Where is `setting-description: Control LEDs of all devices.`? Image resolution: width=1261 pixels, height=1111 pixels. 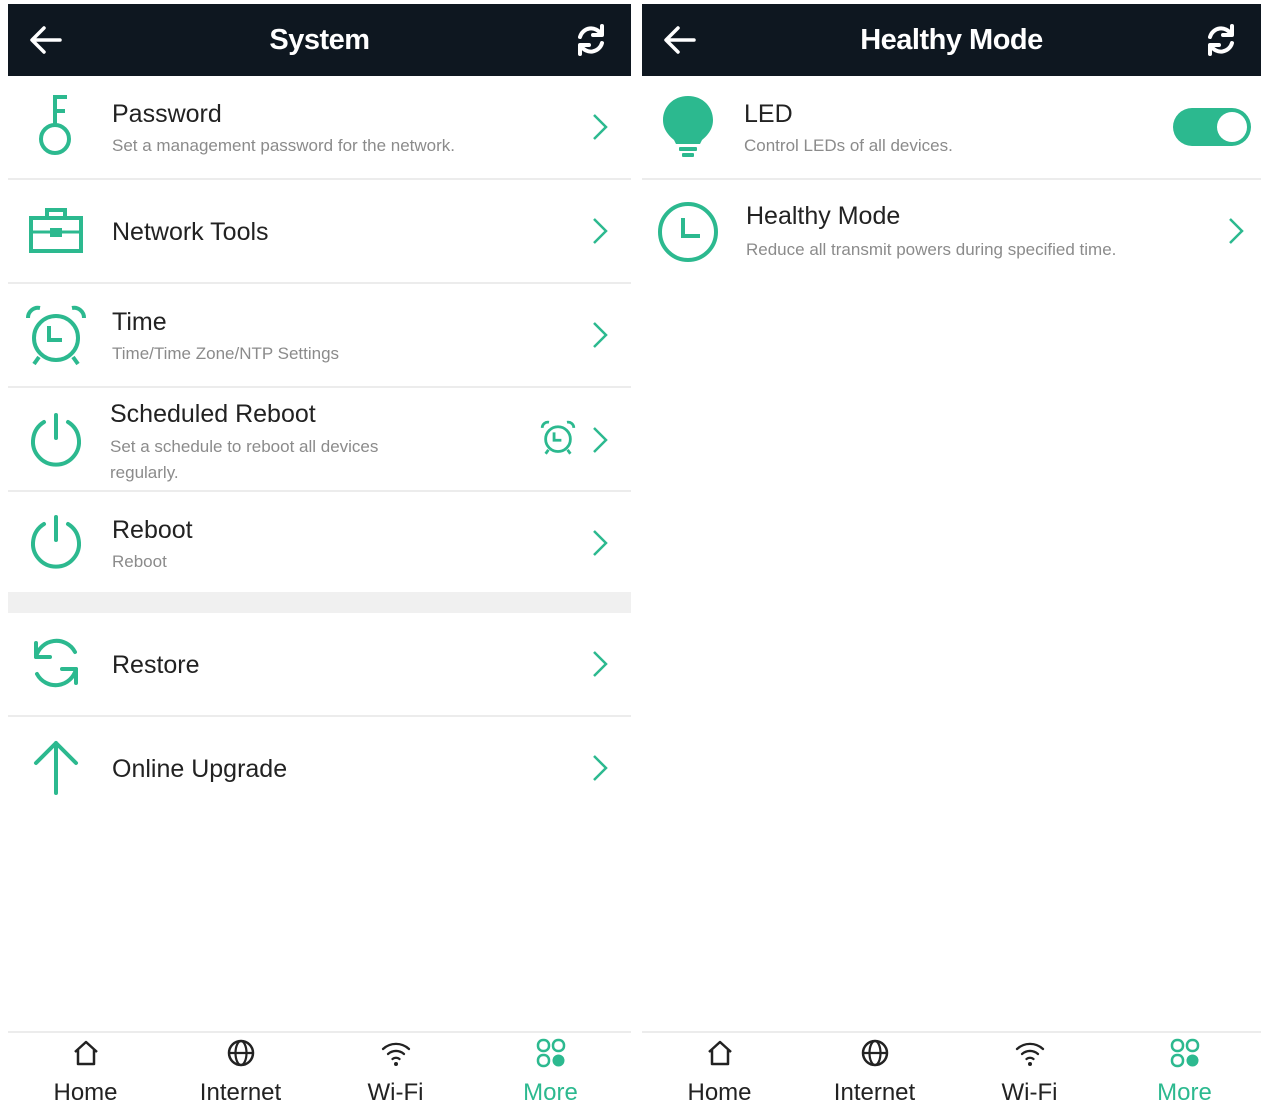 setting-description: Control LEDs of all devices. is located at coordinates (848, 145).